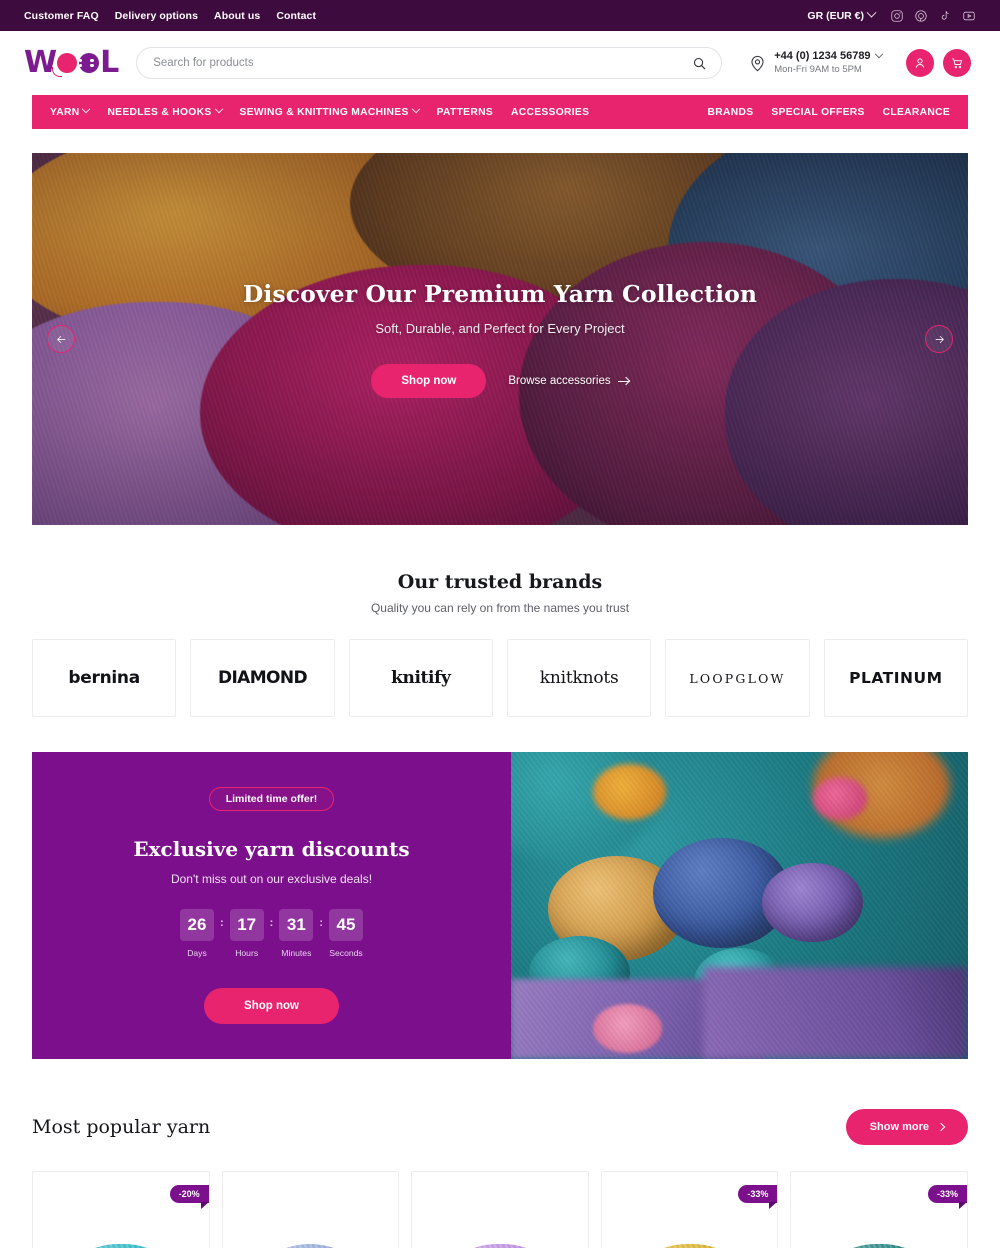 The width and height of the screenshot is (1000, 1248). Describe the element at coordinates (271, 799) in the screenshot. I see `limited-time-badge: Limited time offer!` at that location.